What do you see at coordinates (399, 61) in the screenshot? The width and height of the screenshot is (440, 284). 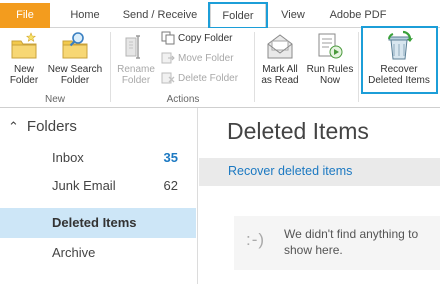 I see `recover-deleted-items-button: Recover Deleted Items` at bounding box center [399, 61].